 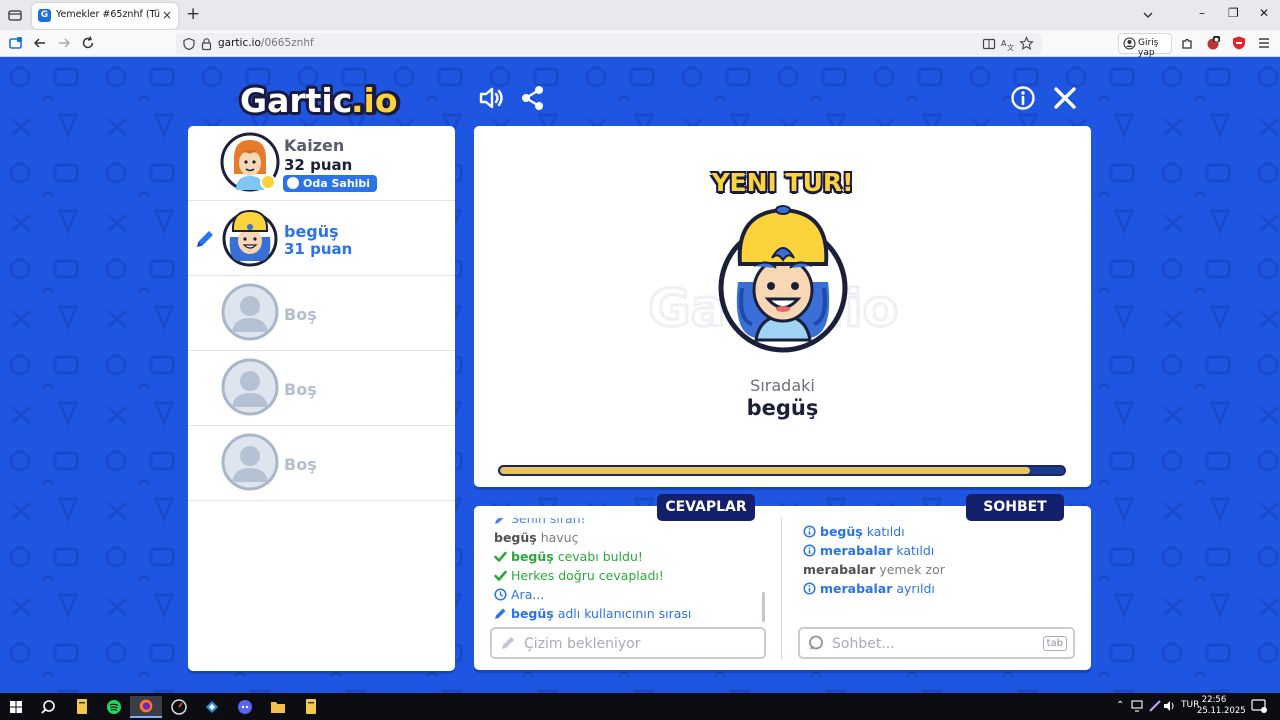 I want to click on window-close-button: ✕, so click(x=1264, y=13).